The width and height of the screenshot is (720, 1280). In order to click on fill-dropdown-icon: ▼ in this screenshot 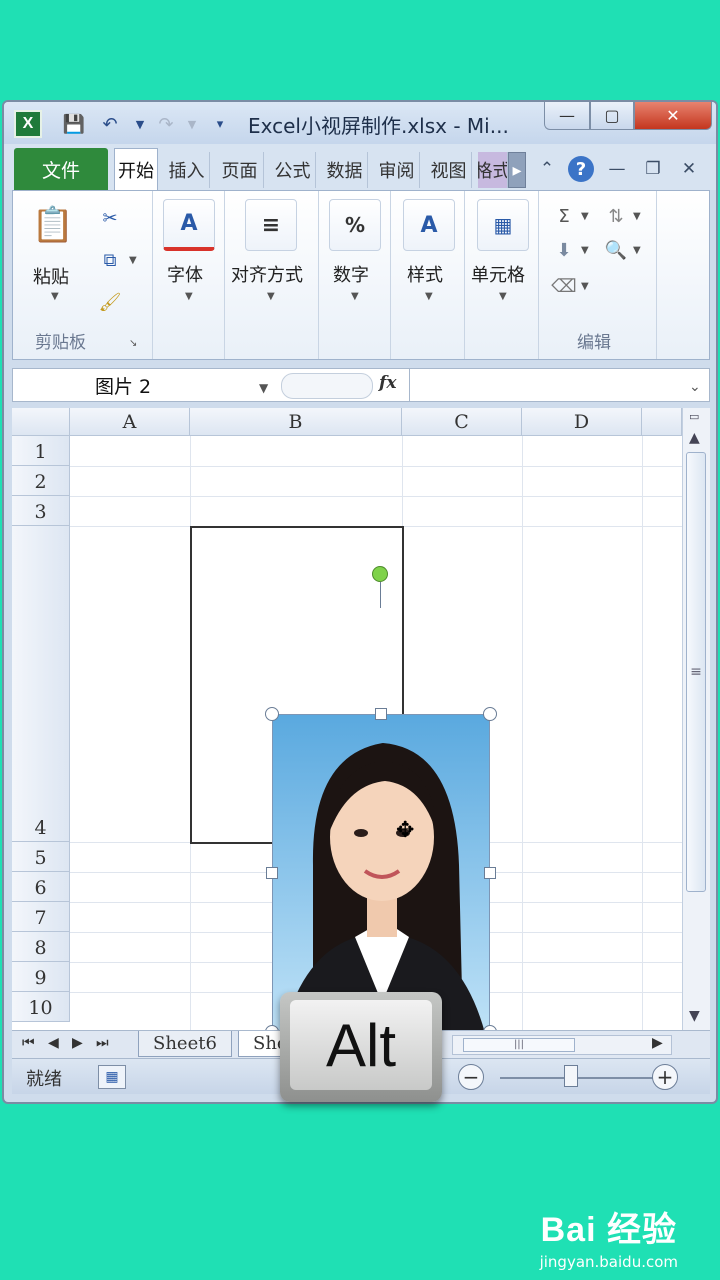, I will do `click(585, 250)`.